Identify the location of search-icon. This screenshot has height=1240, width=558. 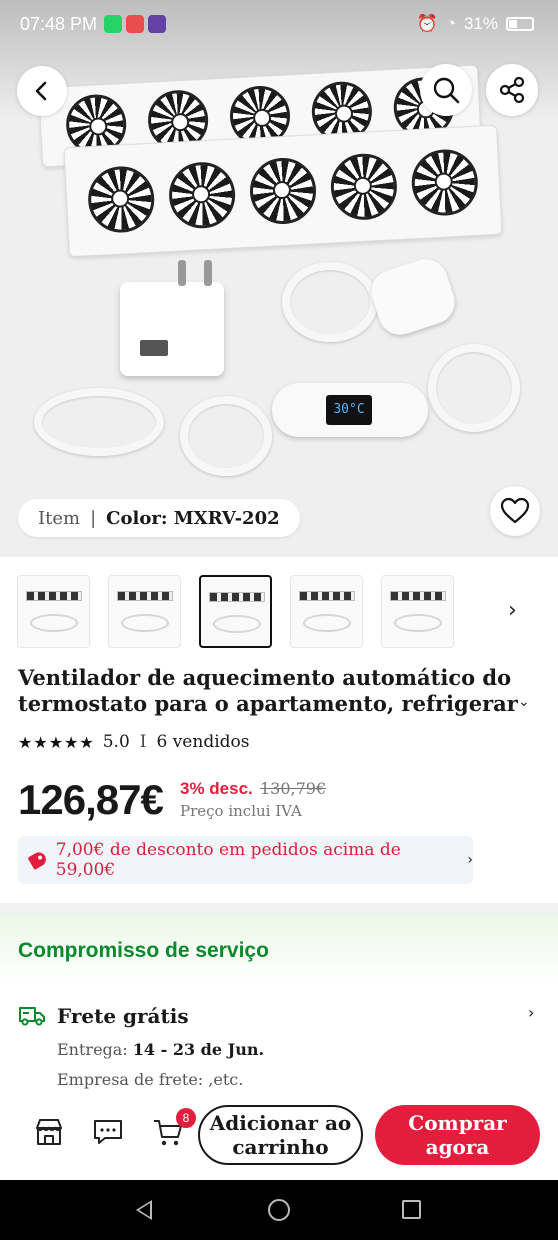
(446, 90).